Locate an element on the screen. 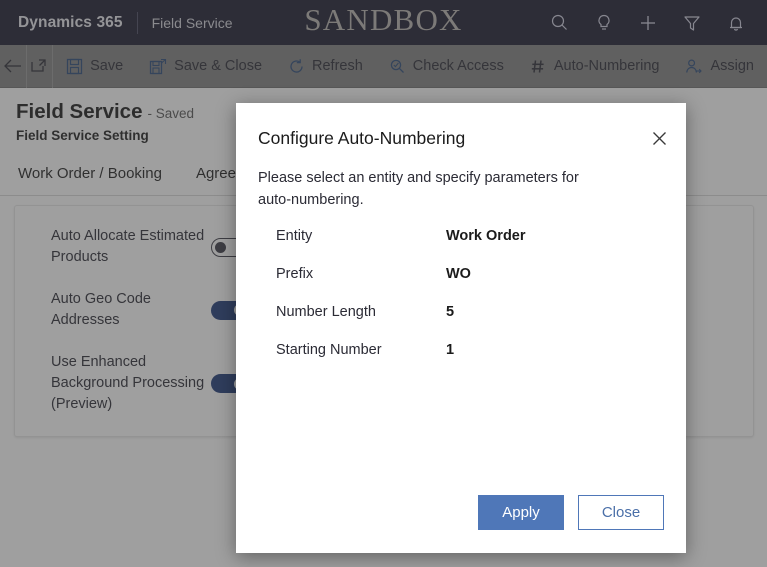  close-icon is located at coordinates (659, 138).